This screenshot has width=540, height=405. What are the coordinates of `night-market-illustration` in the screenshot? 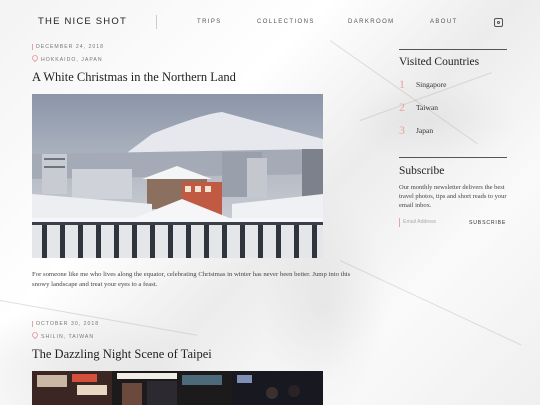 It's located at (177, 388).